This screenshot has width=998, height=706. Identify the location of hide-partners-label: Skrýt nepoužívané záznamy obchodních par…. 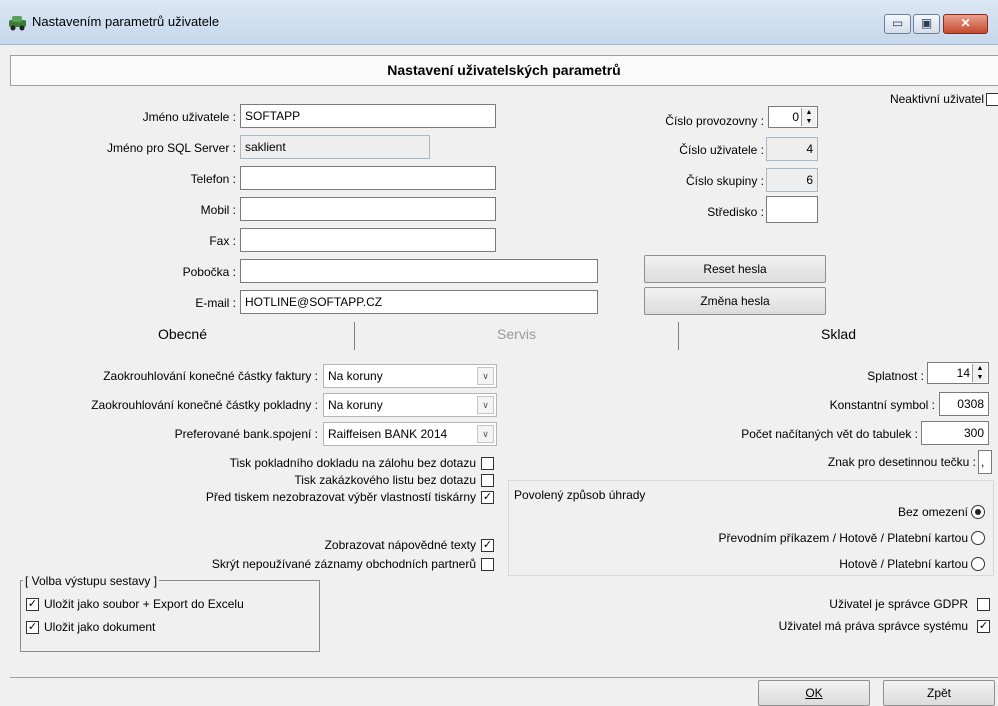
(343, 564).